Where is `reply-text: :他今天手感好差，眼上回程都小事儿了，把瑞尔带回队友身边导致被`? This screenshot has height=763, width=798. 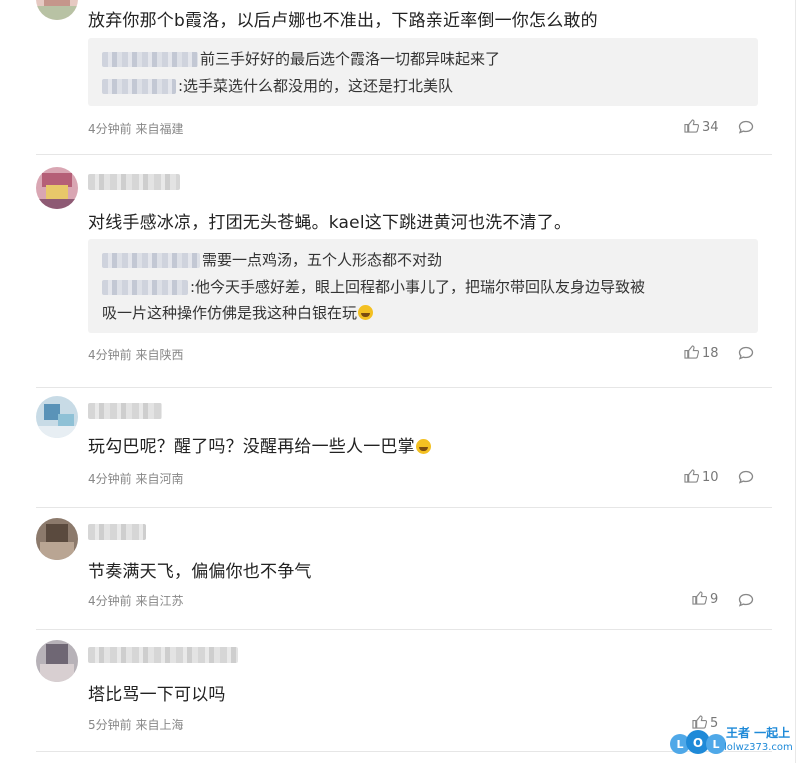 reply-text: :他今天手感好差，眼上回程都小事儿了，把瑞尔带回队友身边导致被 is located at coordinates (418, 287).